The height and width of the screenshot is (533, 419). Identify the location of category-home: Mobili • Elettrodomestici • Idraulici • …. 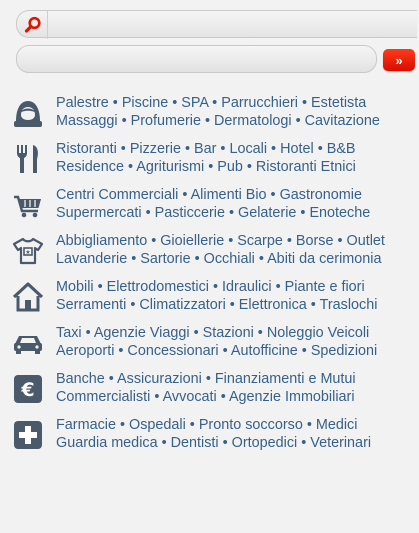
(209, 296).